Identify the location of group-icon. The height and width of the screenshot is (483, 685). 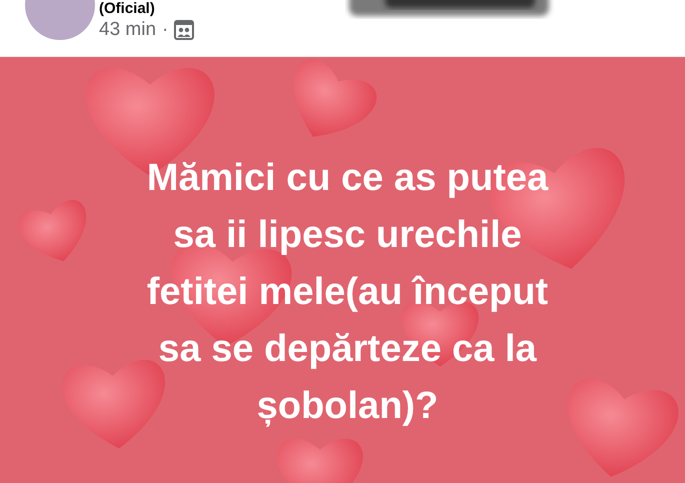
(184, 30).